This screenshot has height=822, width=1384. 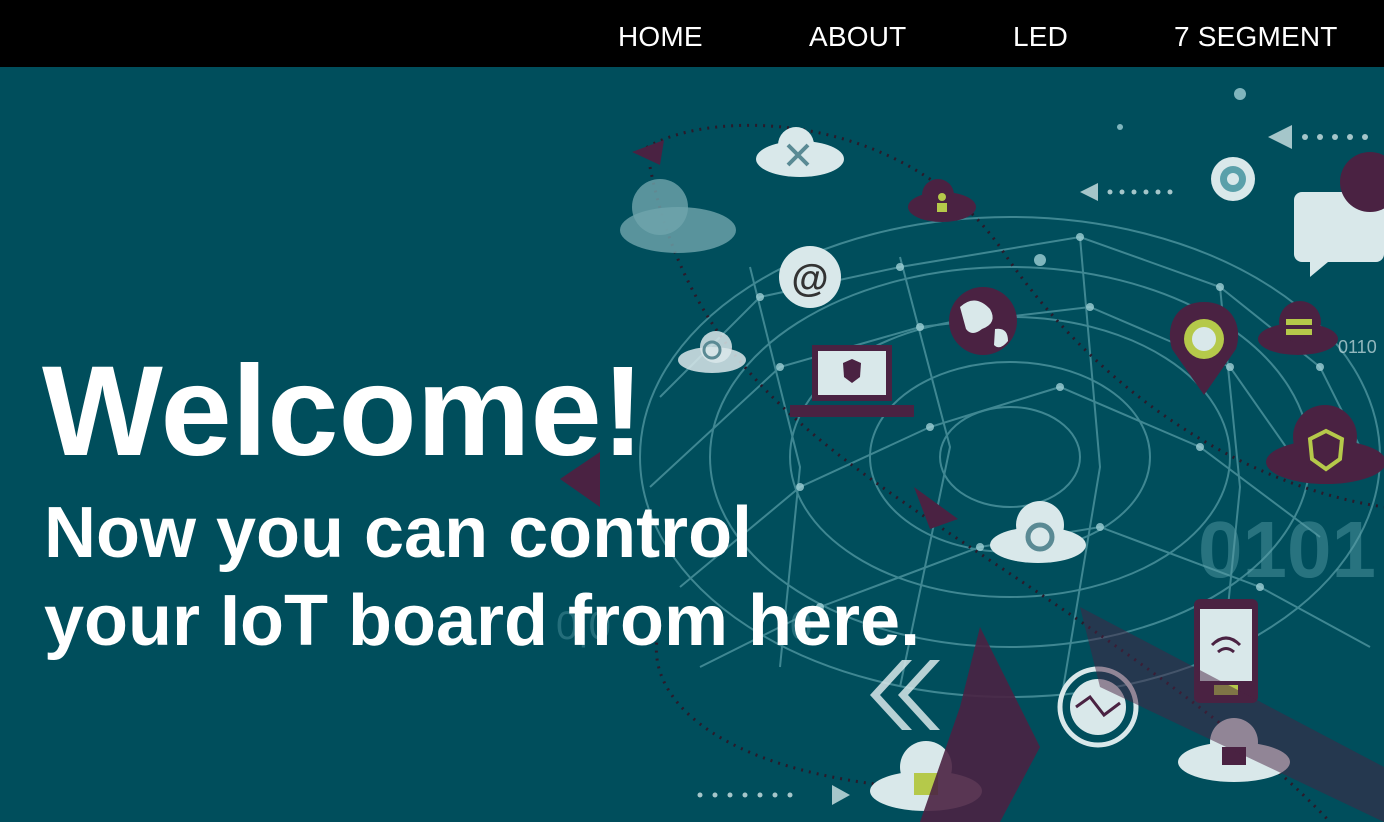 What do you see at coordinates (980, 724) in the screenshot?
I see `purple-tower-shape` at bounding box center [980, 724].